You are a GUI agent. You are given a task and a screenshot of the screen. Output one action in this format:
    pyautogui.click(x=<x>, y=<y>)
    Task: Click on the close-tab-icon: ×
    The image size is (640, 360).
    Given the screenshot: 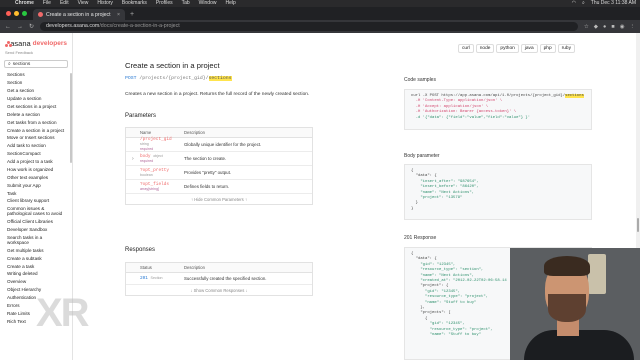 What is the action you would take?
    pyautogui.click(x=118, y=15)
    